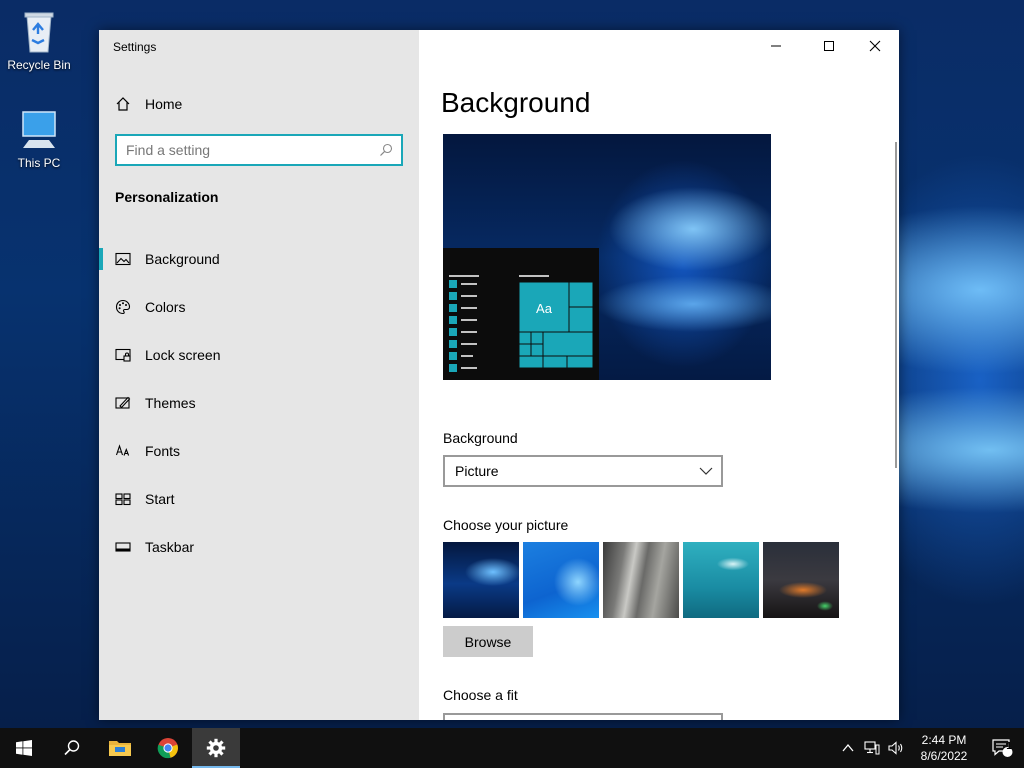  I want to click on background-preview: Aa, so click(607, 257).